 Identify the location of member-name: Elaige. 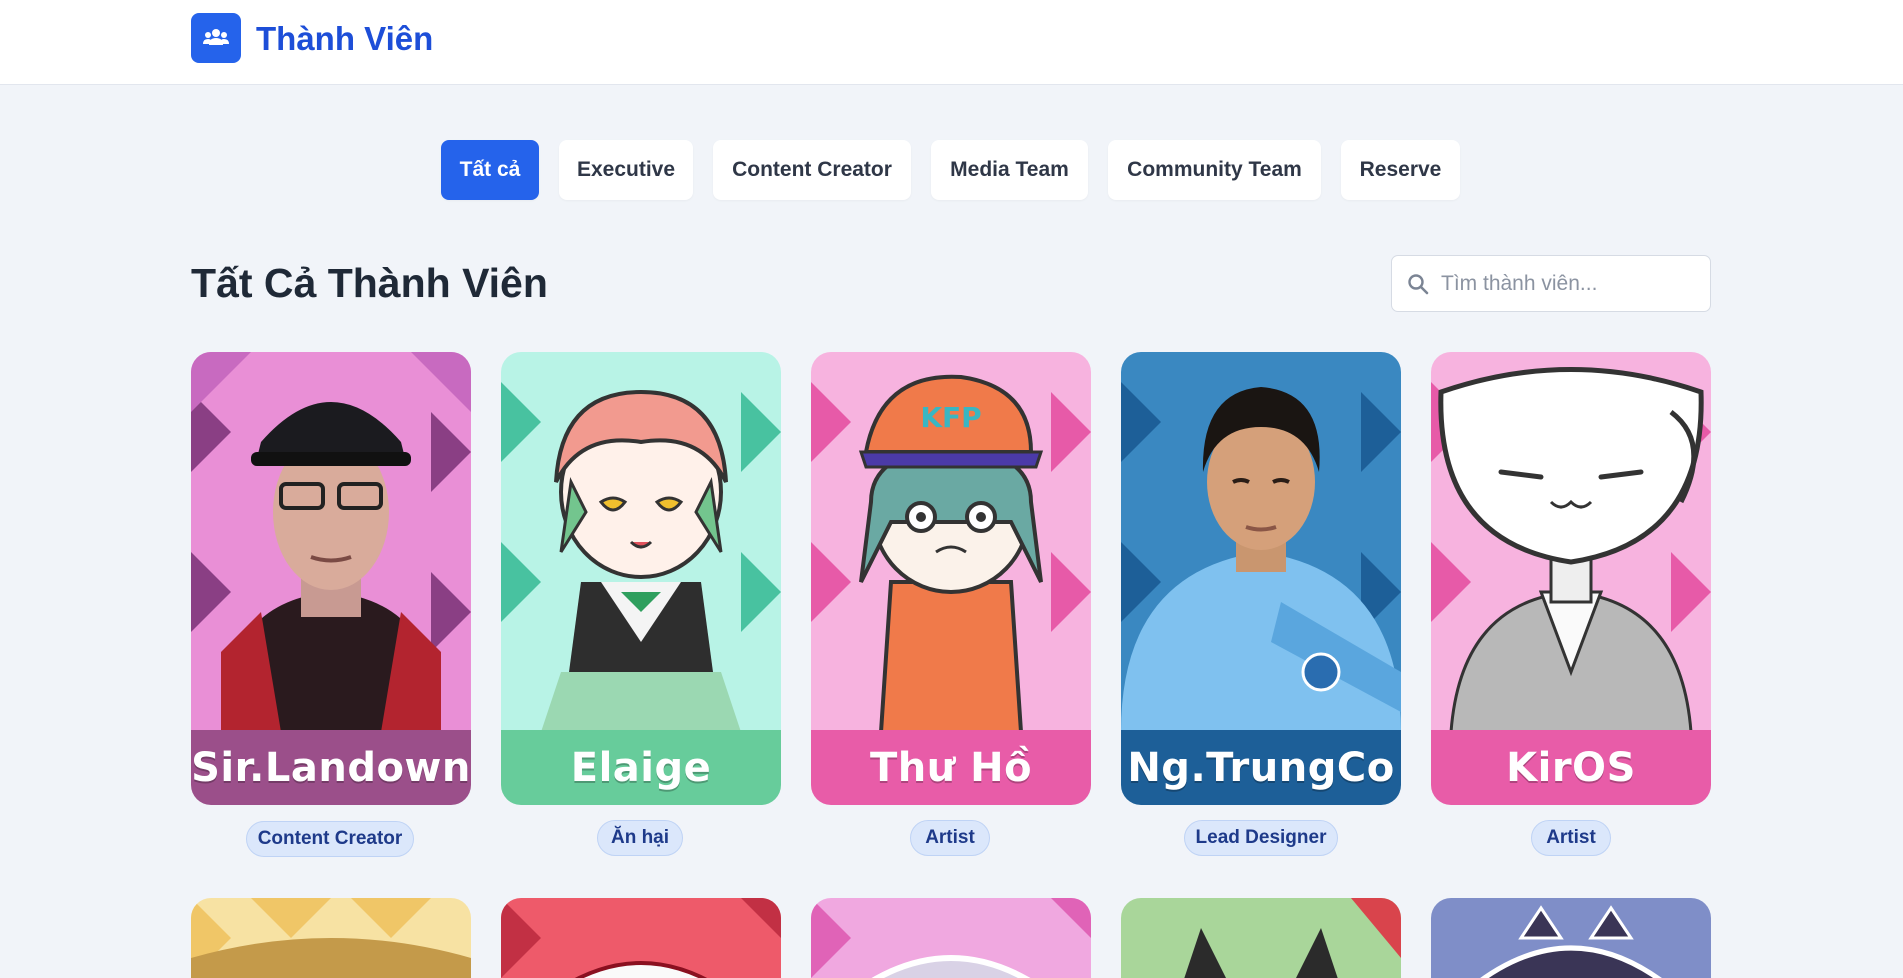
(641, 767).